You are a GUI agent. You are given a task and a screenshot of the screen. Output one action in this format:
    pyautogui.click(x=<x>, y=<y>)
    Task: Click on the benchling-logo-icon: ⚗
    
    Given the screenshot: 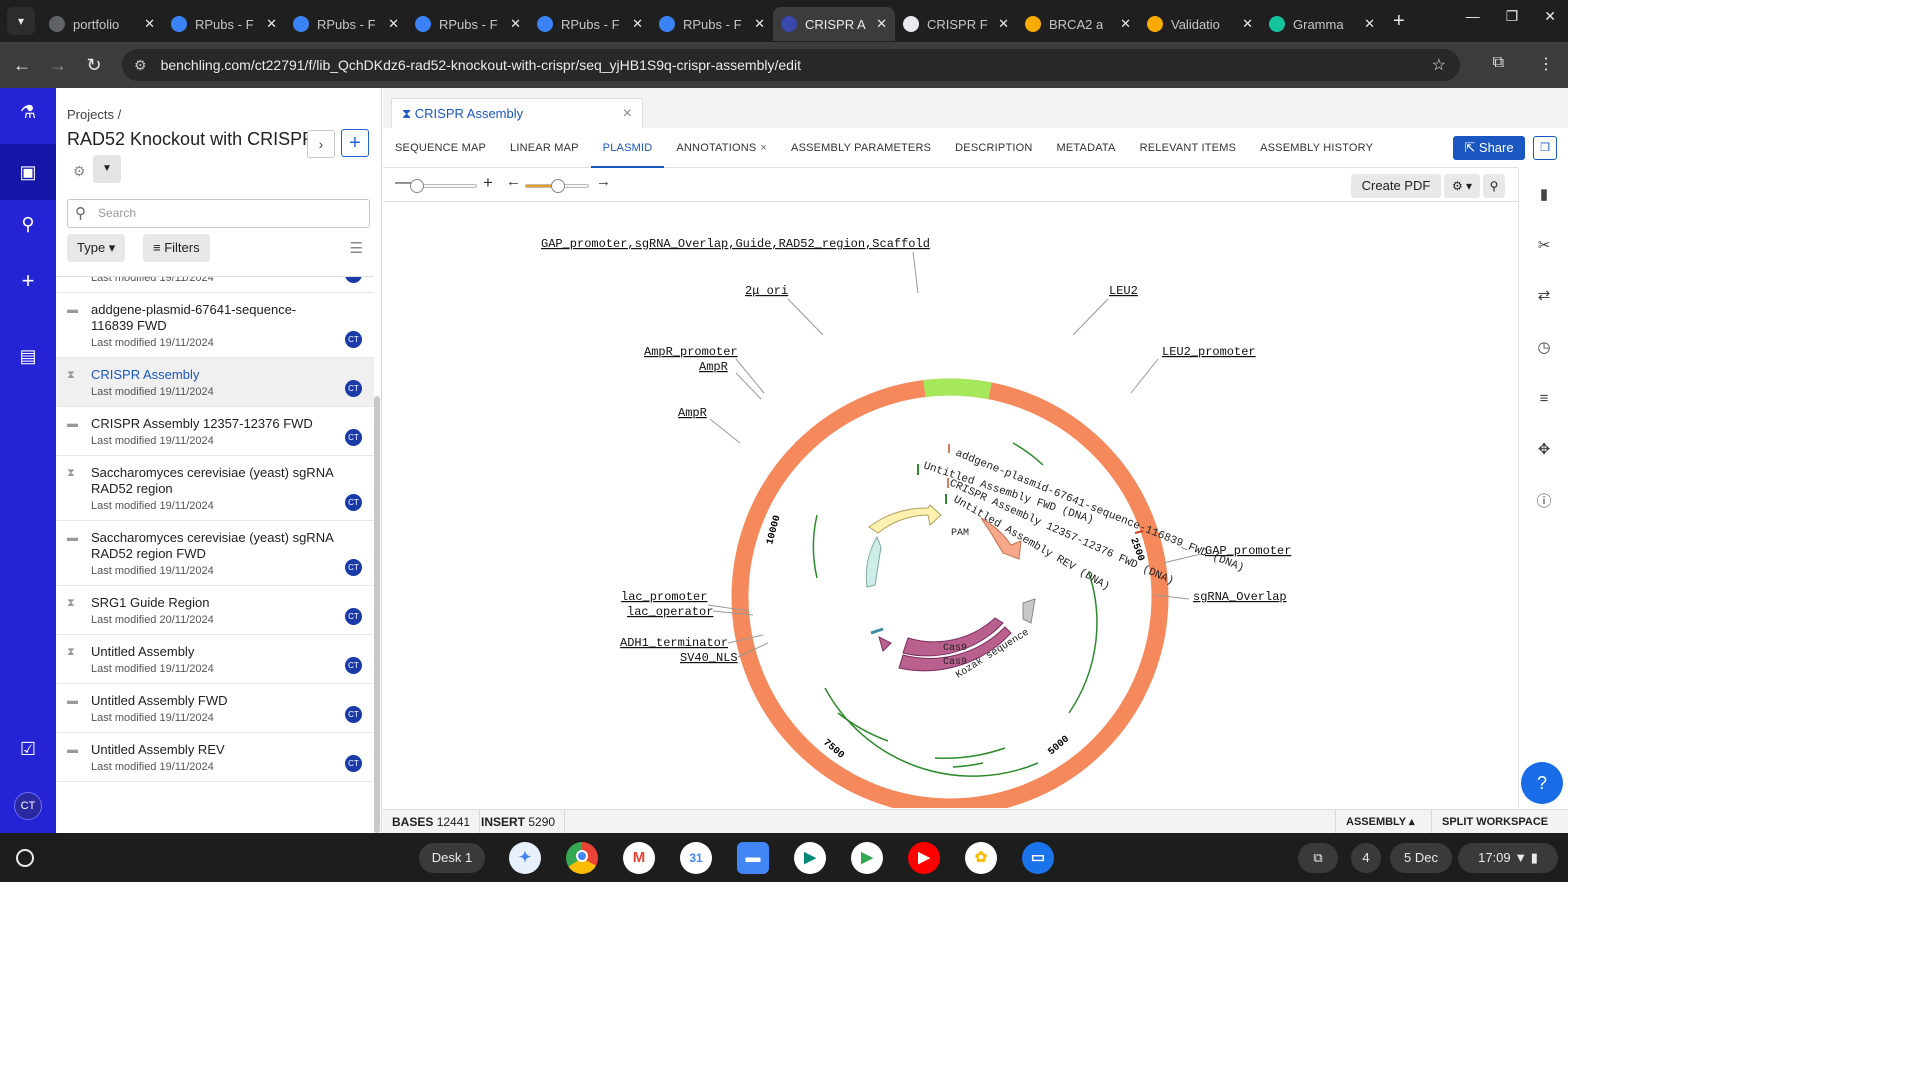 What is the action you would take?
    pyautogui.click(x=28, y=112)
    